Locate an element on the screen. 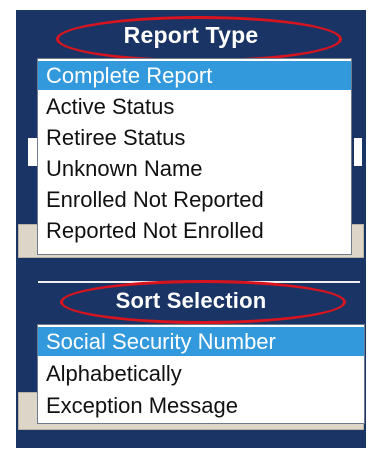 The width and height of the screenshot is (378, 459). sort-selection-option: Exception Message is located at coordinates (201, 405).